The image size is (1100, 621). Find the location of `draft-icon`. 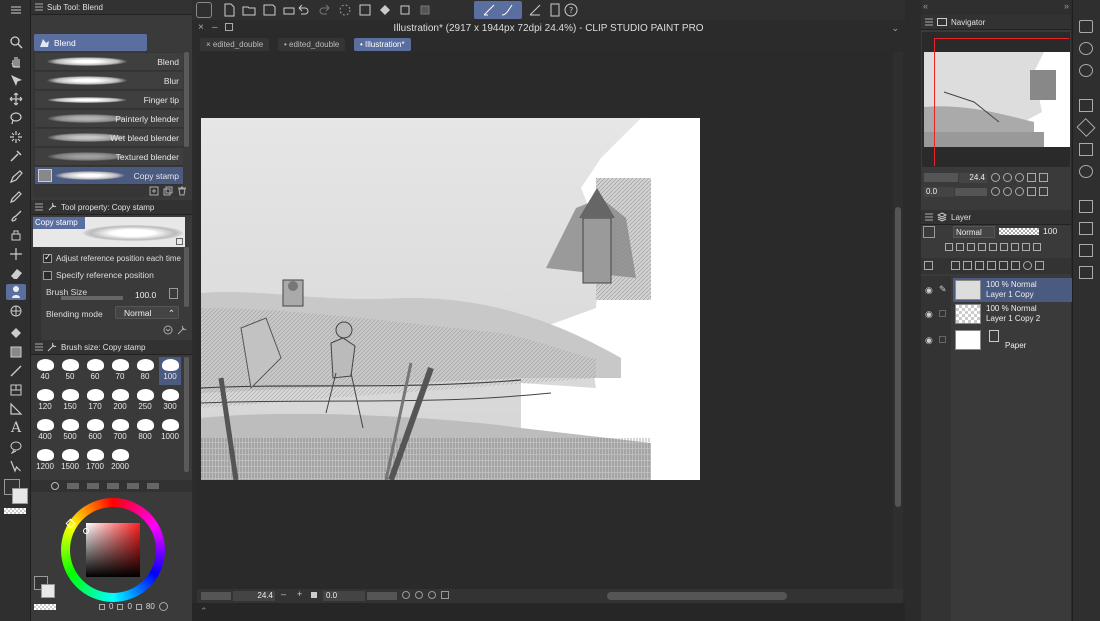

draft-icon is located at coordinates (971, 247).